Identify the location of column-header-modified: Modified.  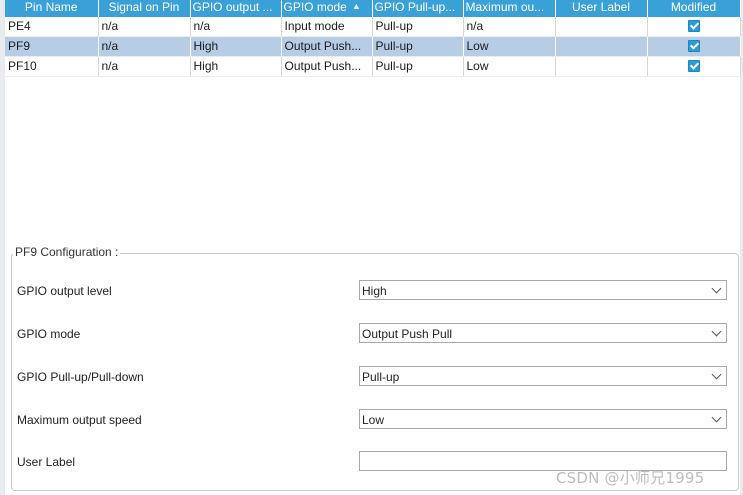
(694, 8).